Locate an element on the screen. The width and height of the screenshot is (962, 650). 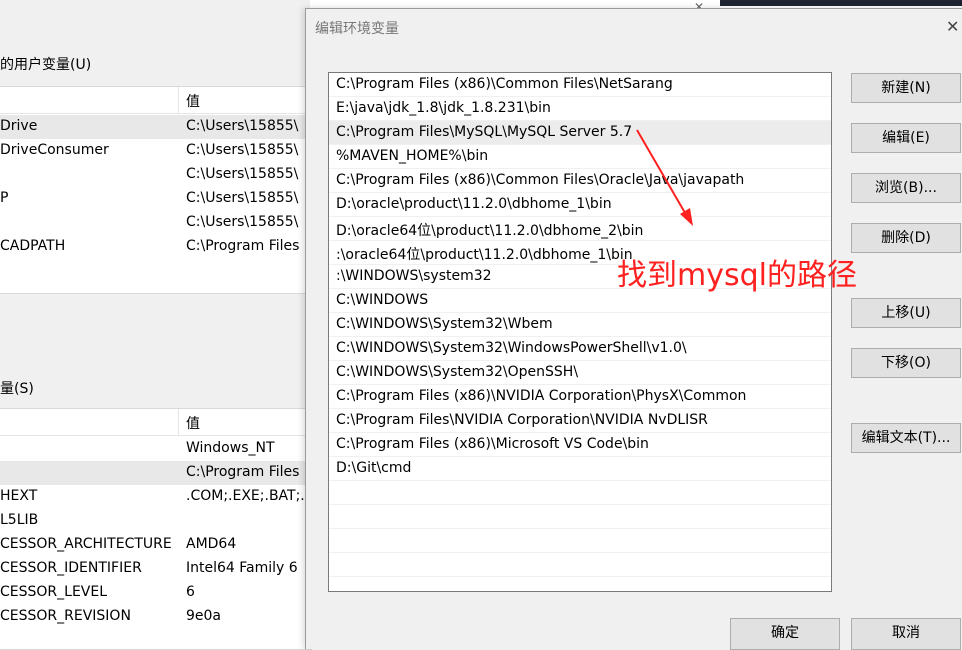
annotation-arrow-icon is located at coordinates (664, 177).